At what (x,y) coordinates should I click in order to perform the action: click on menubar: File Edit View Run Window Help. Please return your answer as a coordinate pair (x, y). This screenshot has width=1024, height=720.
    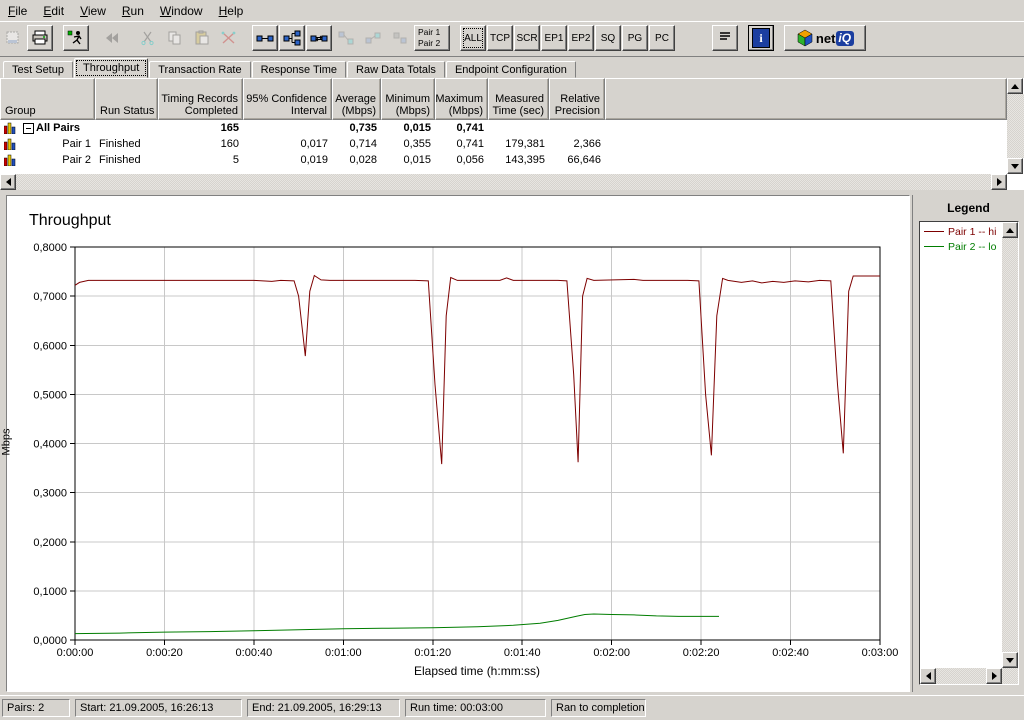
    Looking at the image, I should click on (512, 11).